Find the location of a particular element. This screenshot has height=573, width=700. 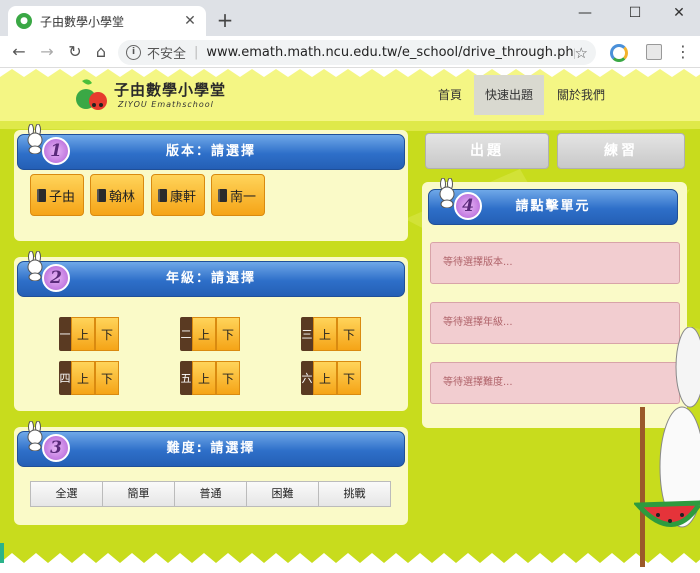

cast-icon is located at coordinates (654, 52).